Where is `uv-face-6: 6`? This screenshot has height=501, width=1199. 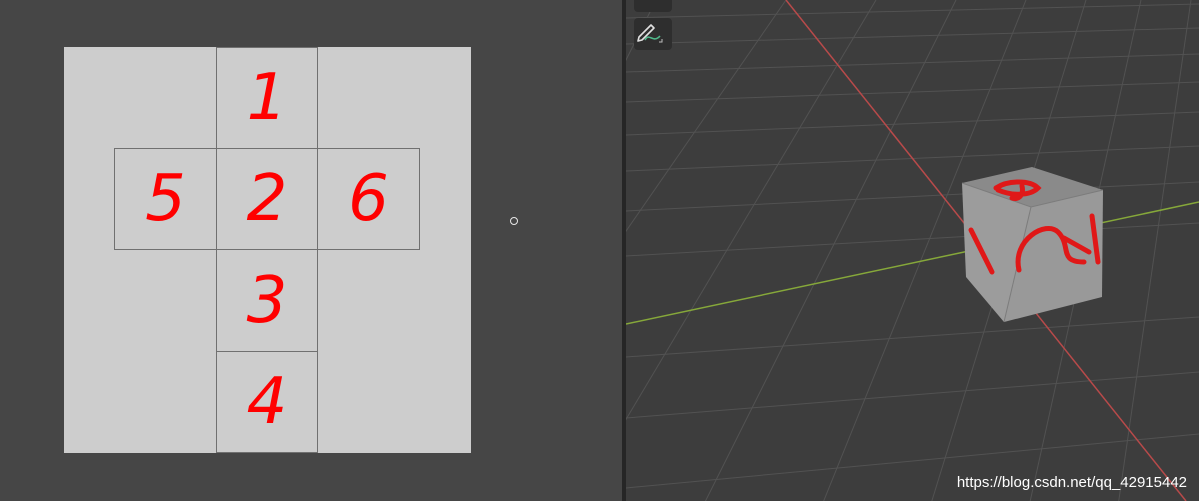 uv-face-6: 6 is located at coordinates (368, 199).